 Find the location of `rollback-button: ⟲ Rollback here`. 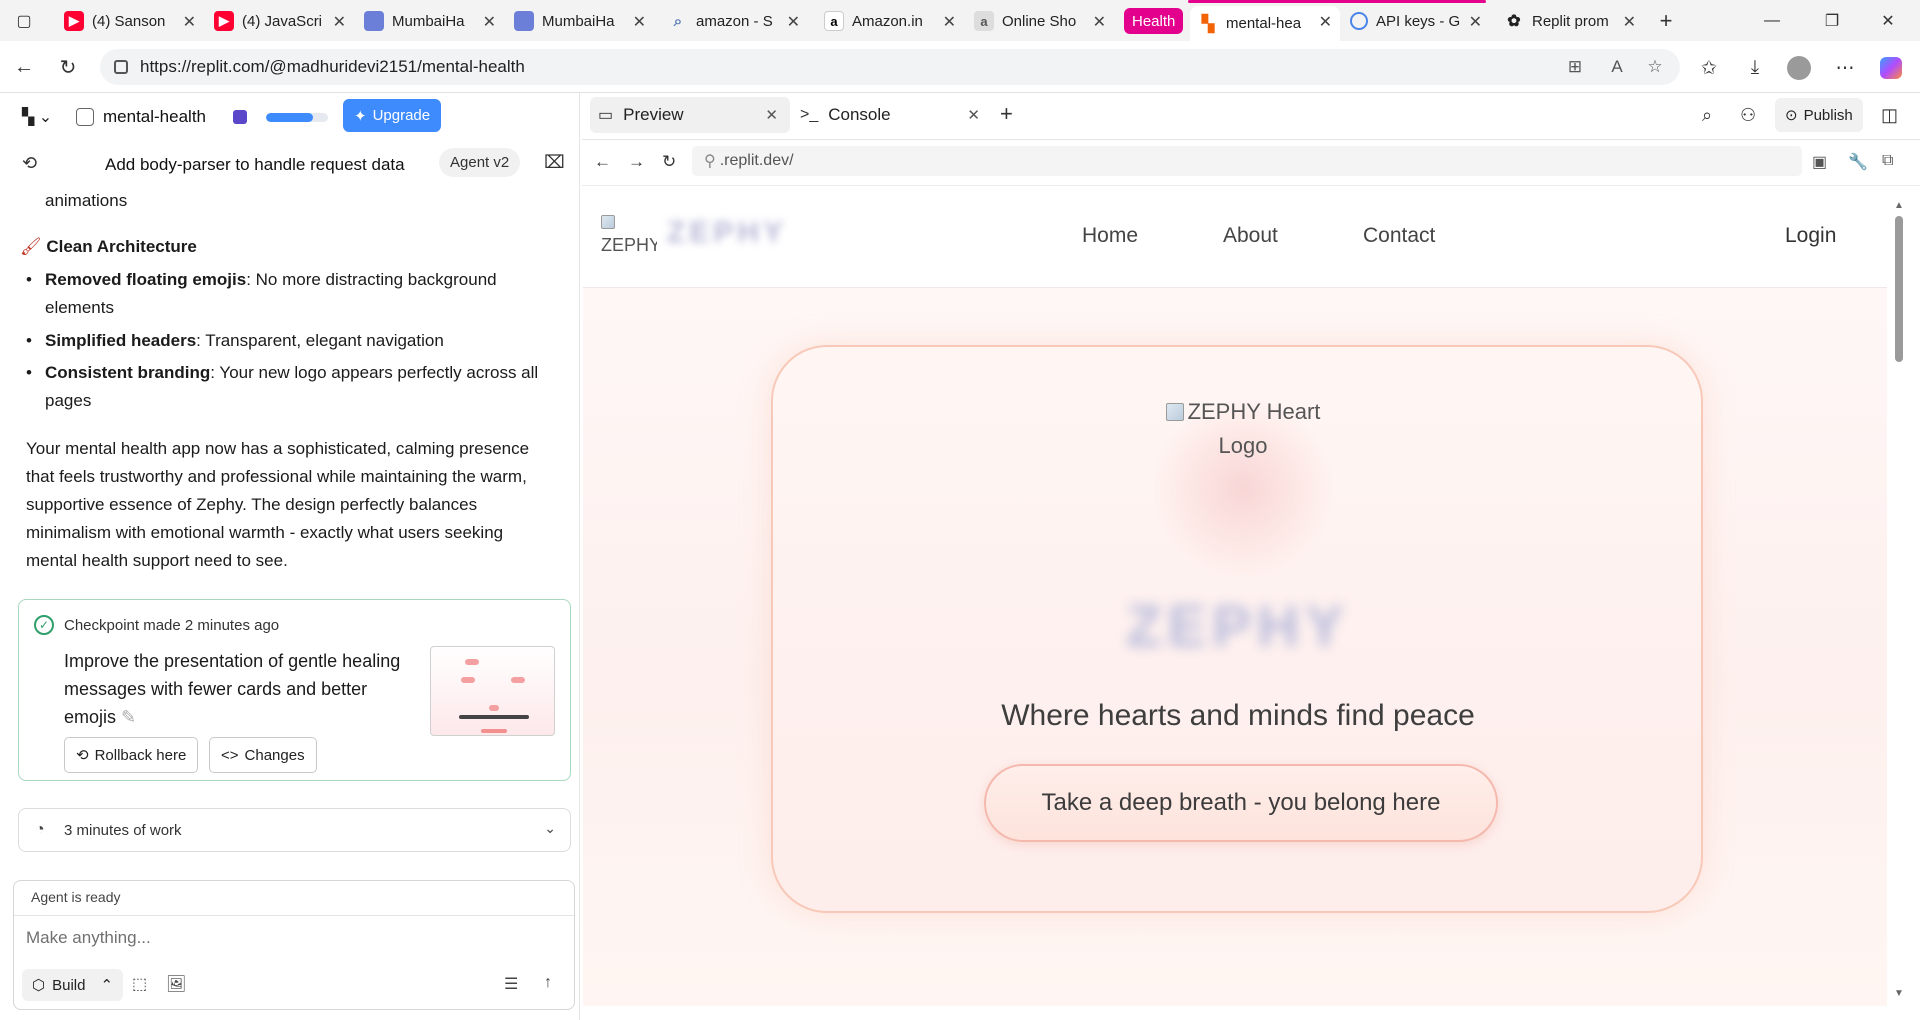

rollback-button: ⟲ Rollback here is located at coordinates (131, 755).